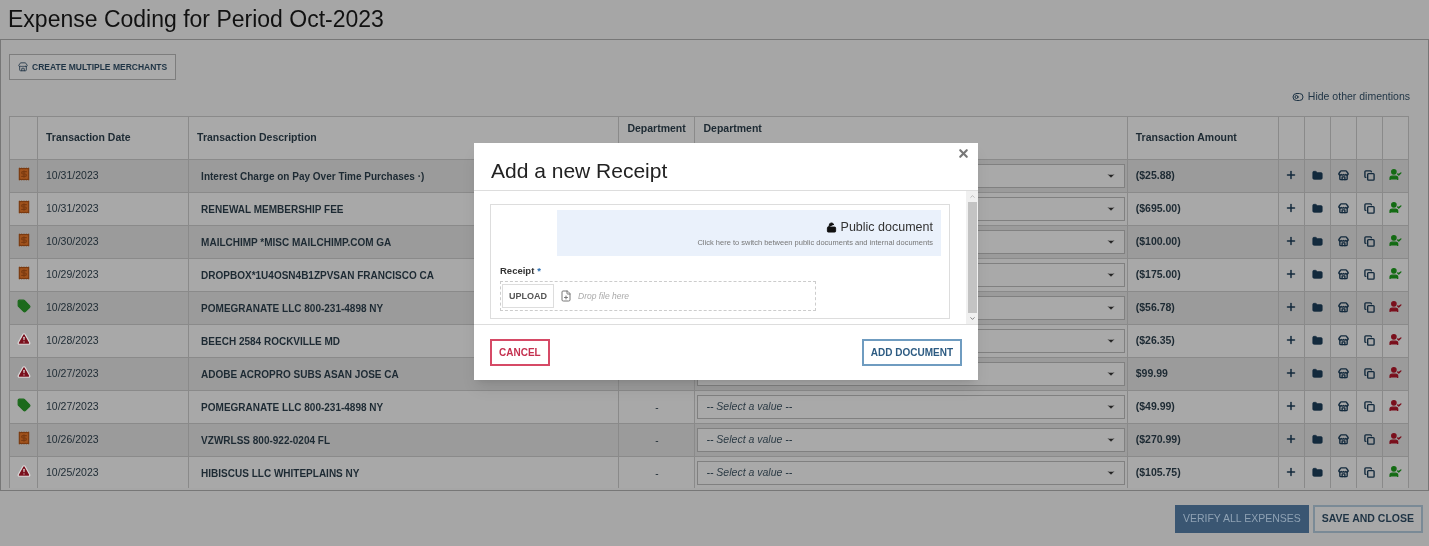 The image size is (1429, 546). Describe the element at coordinates (911, 352) in the screenshot. I see `add-document-button: ADD DOCUMENT` at that location.